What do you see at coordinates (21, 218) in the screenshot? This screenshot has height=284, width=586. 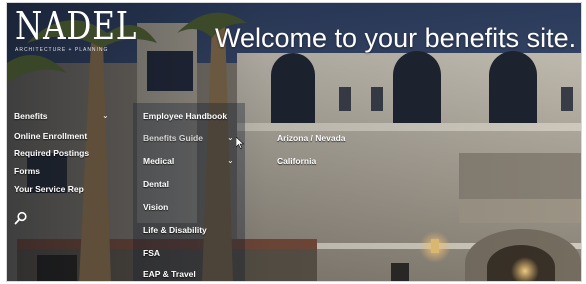 I see `search-icon` at bounding box center [21, 218].